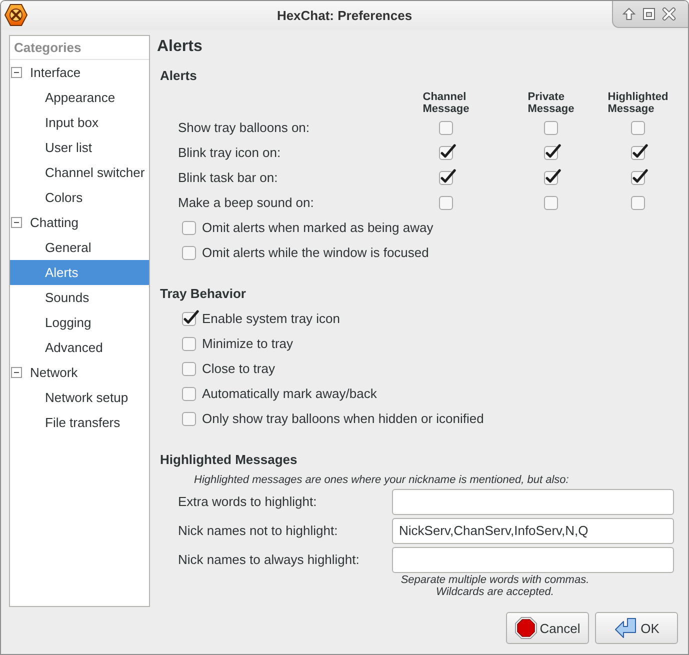 This screenshot has height=655, width=689. Describe the element at coordinates (180, 47) in the screenshot. I see `page-title: Alerts` at that location.